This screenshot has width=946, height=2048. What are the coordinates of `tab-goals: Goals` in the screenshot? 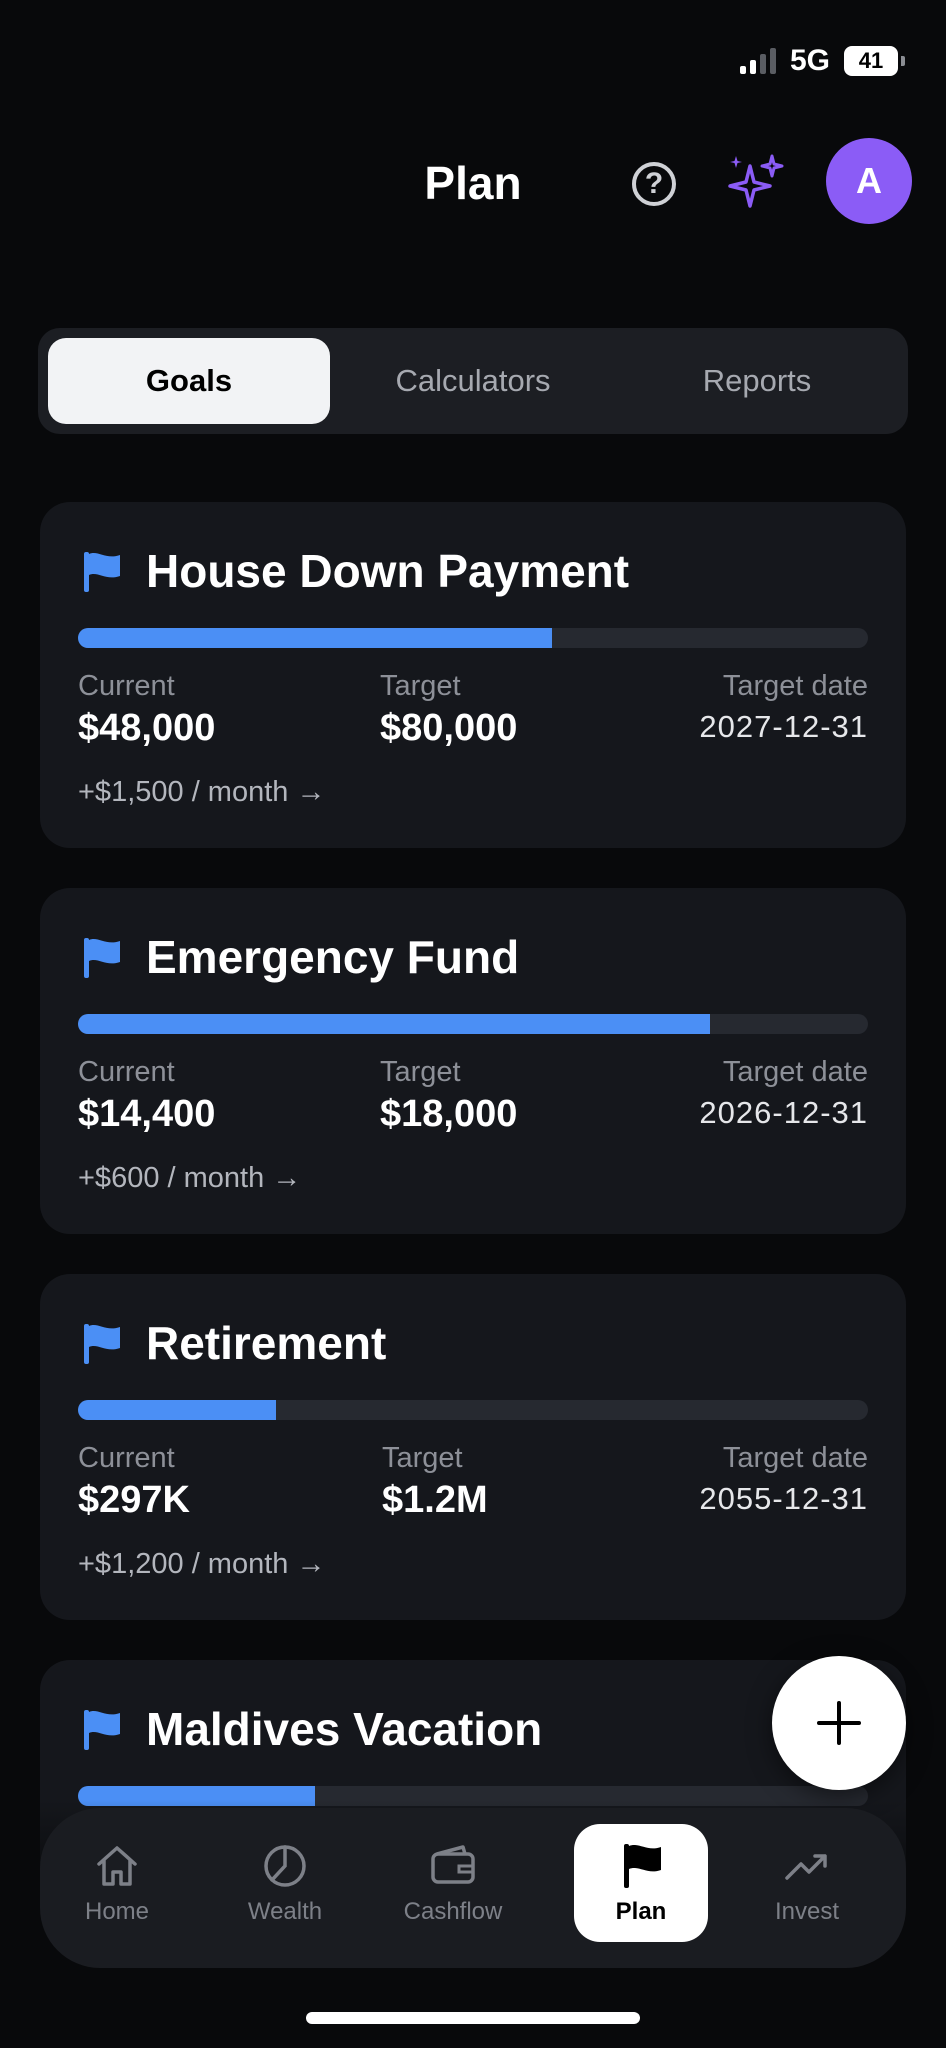 It's located at (189, 381).